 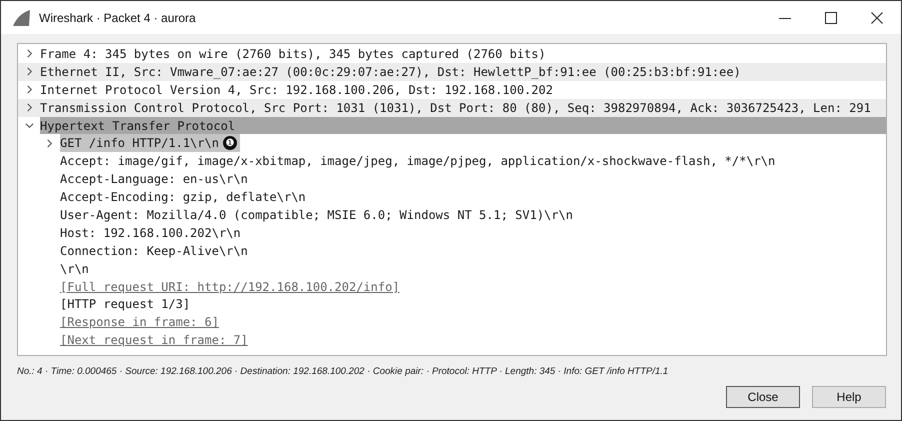 What do you see at coordinates (118, 17) in the screenshot?
I see `window-title: Wireshark · Packet 4 · aurora` at bounding box center [118, 17].